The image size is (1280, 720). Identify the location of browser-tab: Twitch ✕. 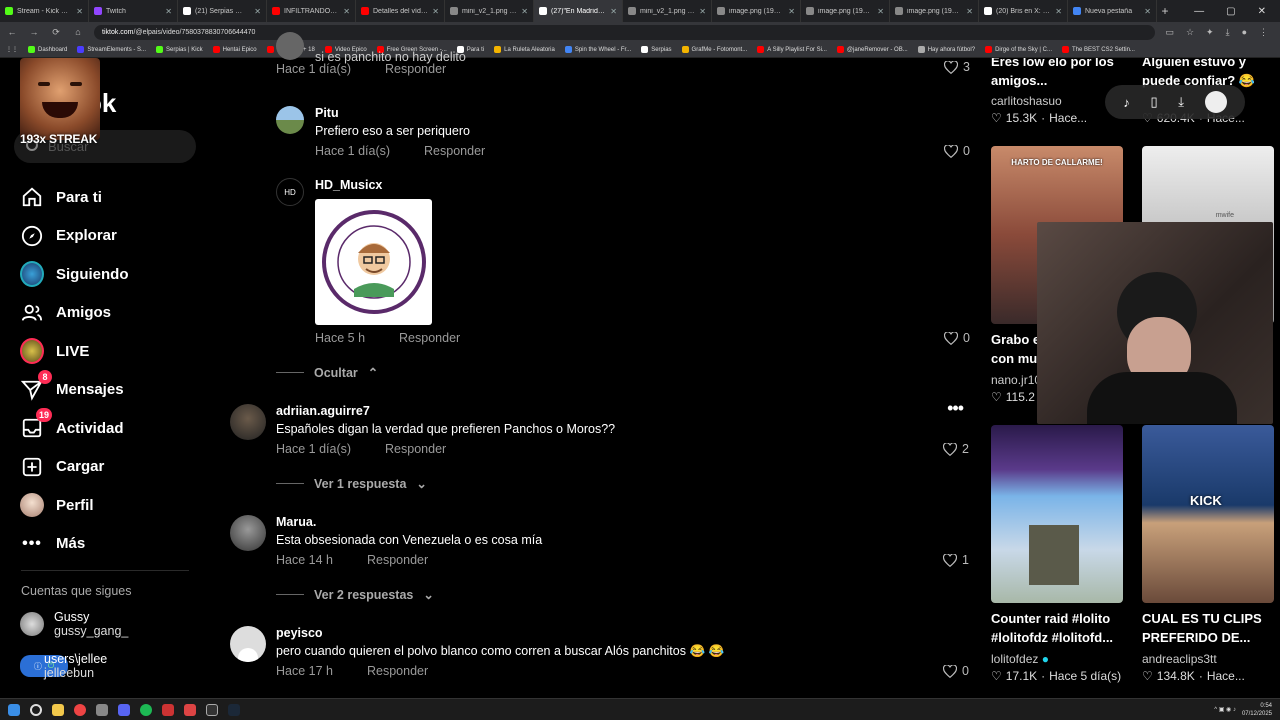
(133, 11).